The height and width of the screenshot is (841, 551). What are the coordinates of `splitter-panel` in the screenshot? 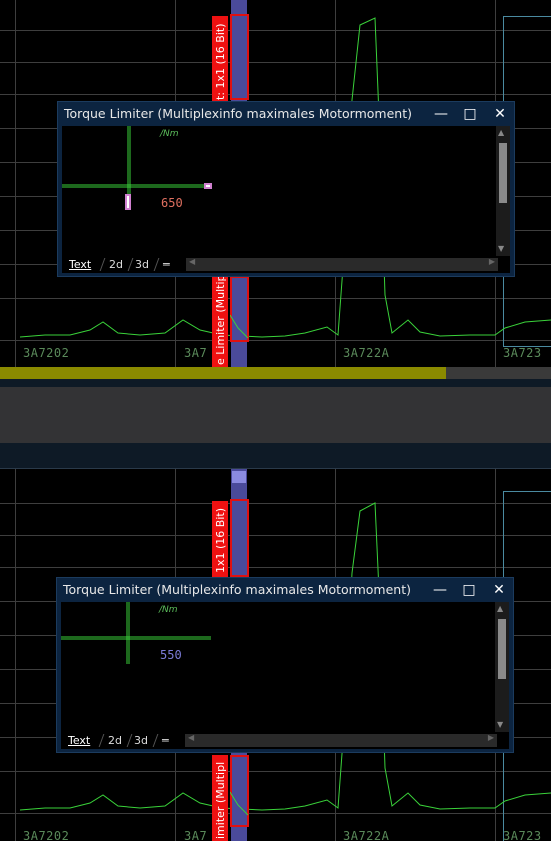 It's located at (275, 415).